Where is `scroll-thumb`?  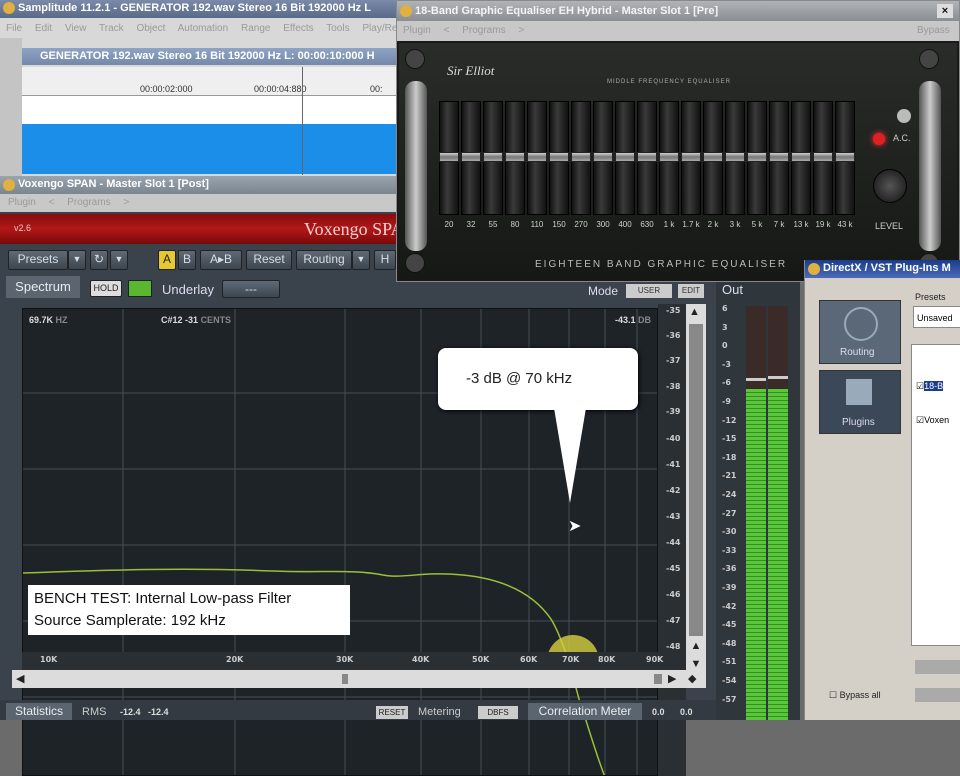 scroll-thumb is located at coordinates (696, 484).